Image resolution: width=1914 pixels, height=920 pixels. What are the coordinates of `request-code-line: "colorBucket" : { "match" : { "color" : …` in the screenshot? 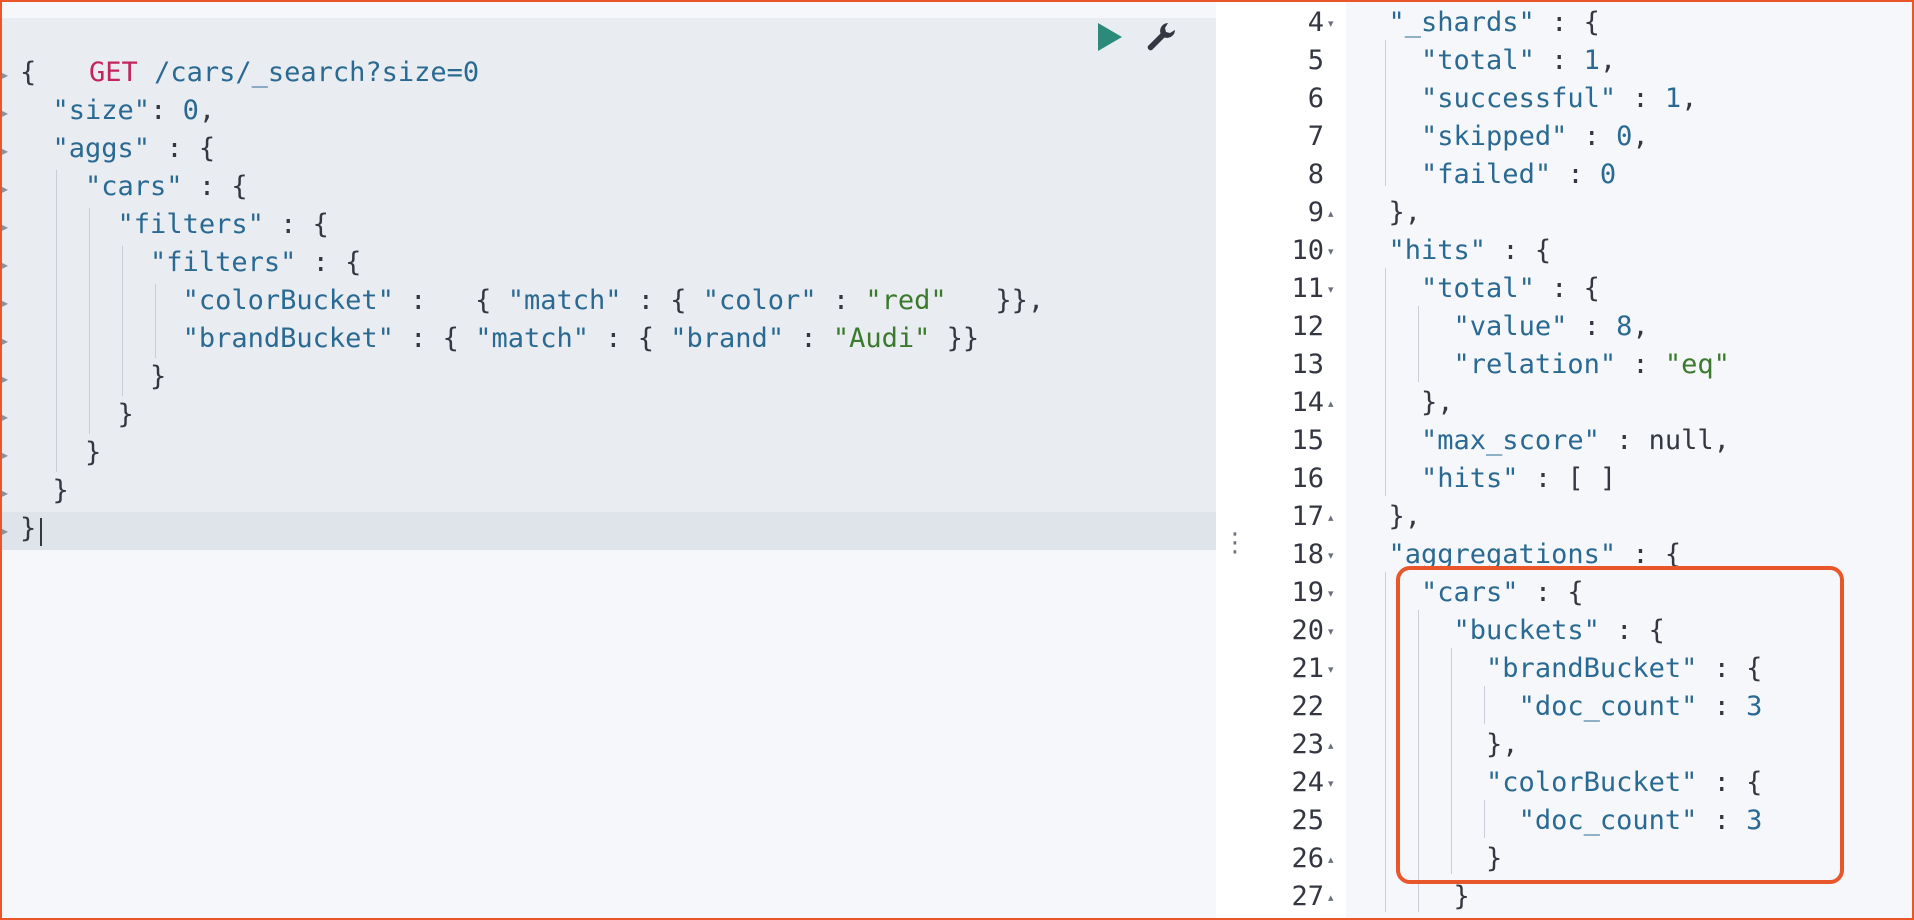 It's located at (532, 301).